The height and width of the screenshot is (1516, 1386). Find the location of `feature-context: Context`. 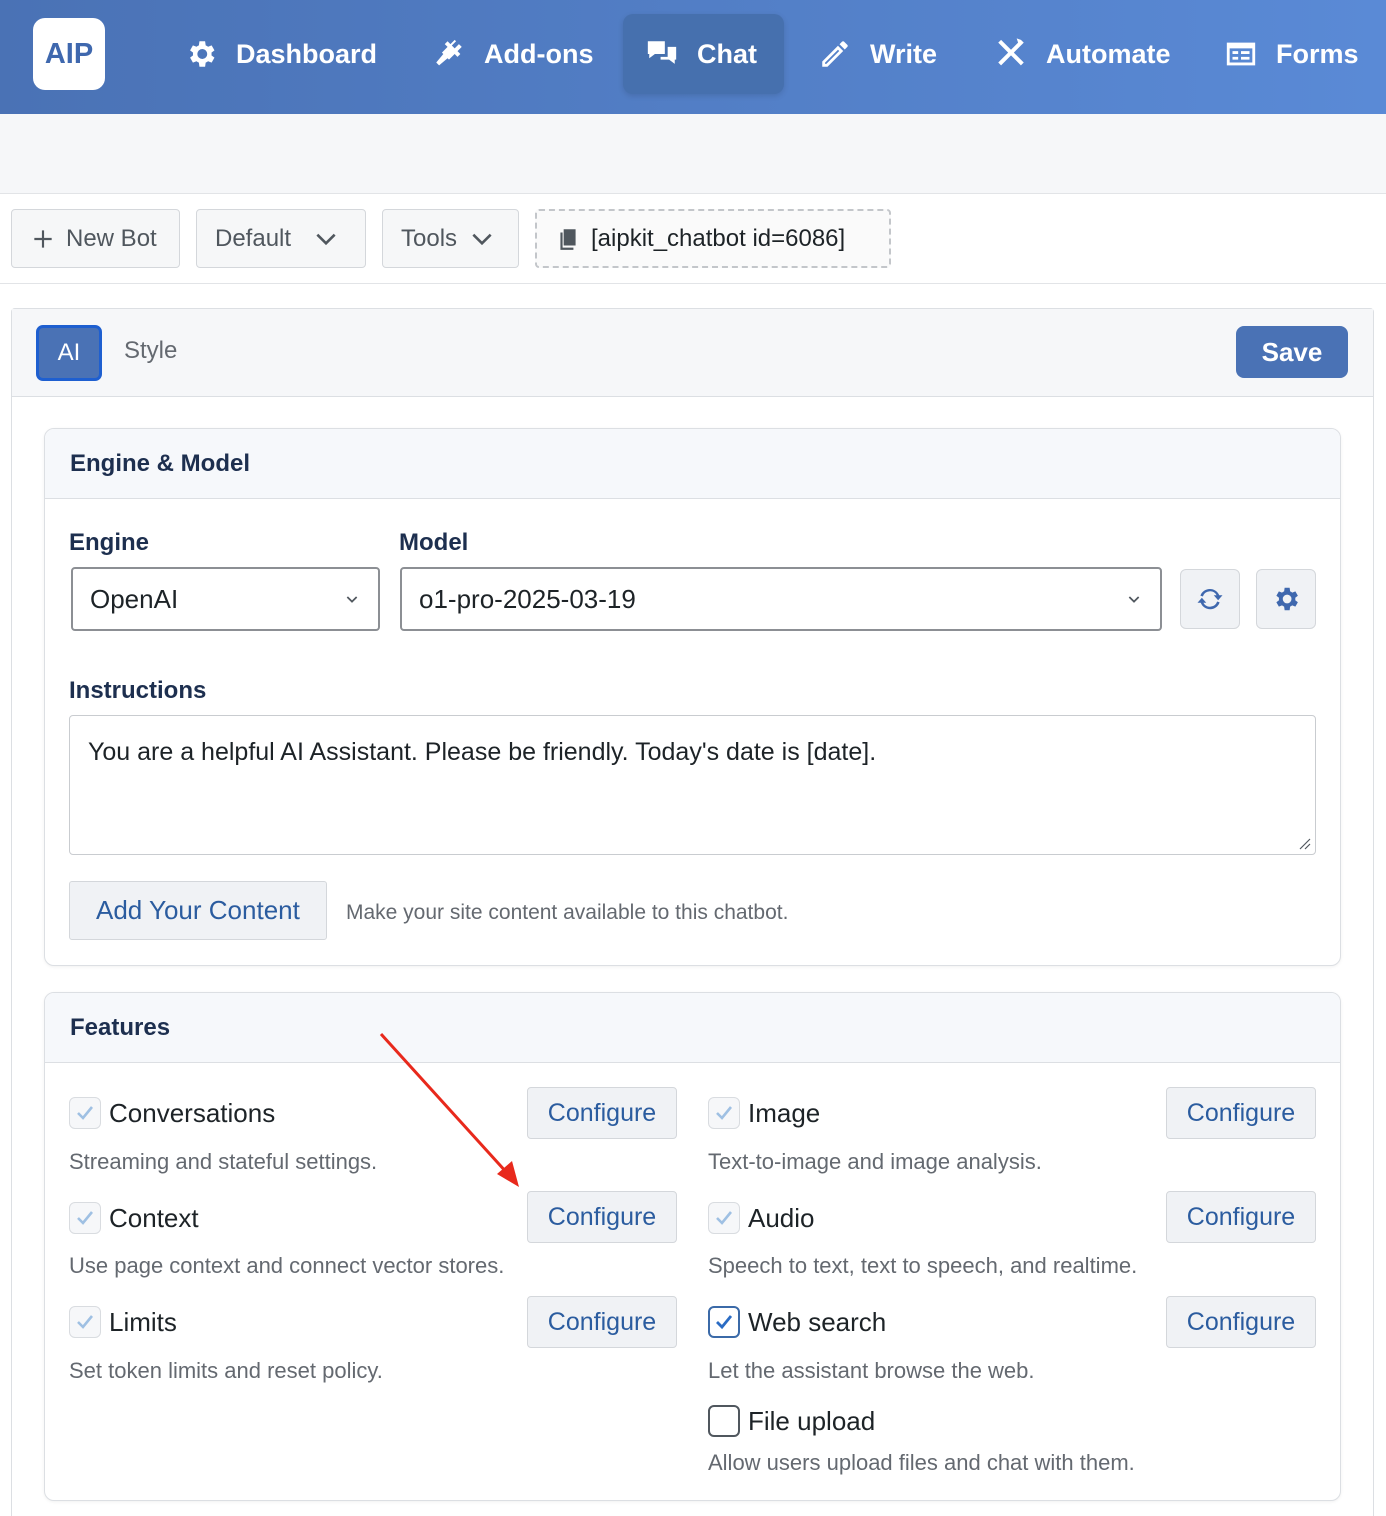

feature-context: Context is located at coordinates (134, 1218).